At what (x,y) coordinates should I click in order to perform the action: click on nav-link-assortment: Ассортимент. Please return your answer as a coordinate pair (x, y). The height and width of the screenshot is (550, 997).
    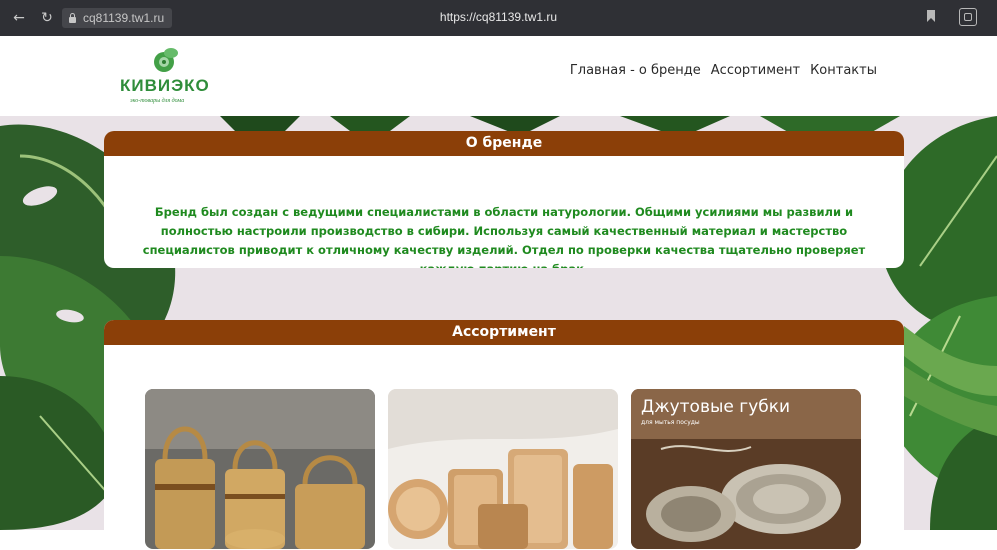
    Looking at the image, I should click on (755, 70).